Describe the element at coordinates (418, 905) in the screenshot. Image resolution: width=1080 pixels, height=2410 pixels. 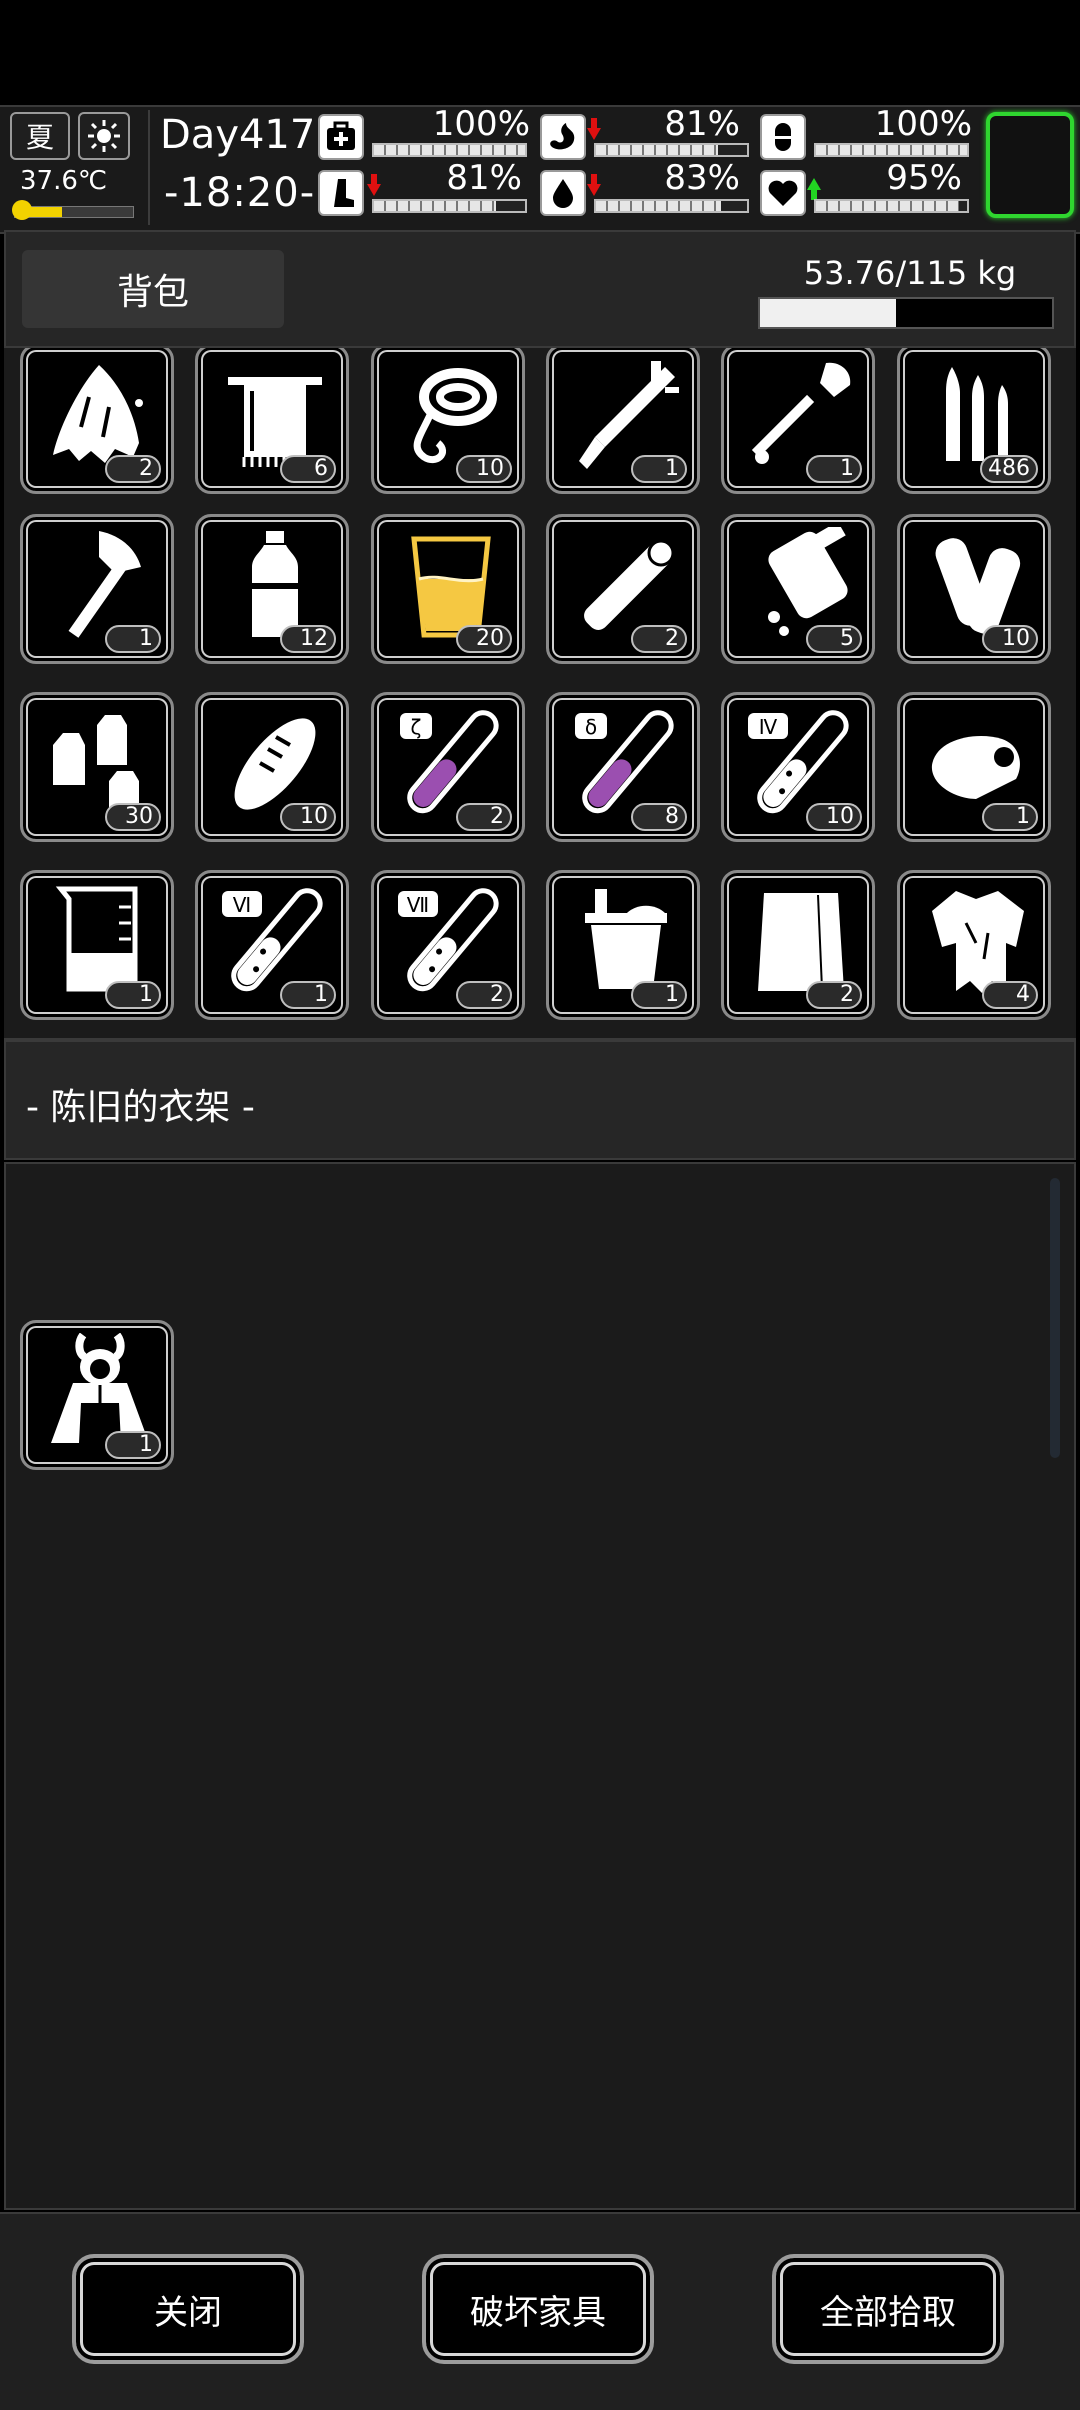
I see `tube-label: Ⅶ` at that location.